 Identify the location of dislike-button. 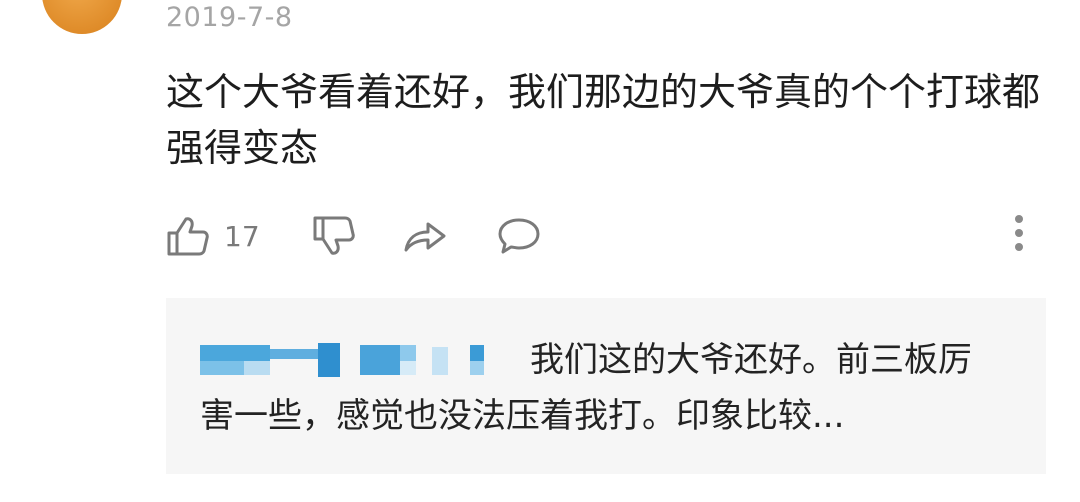
(334, 236).